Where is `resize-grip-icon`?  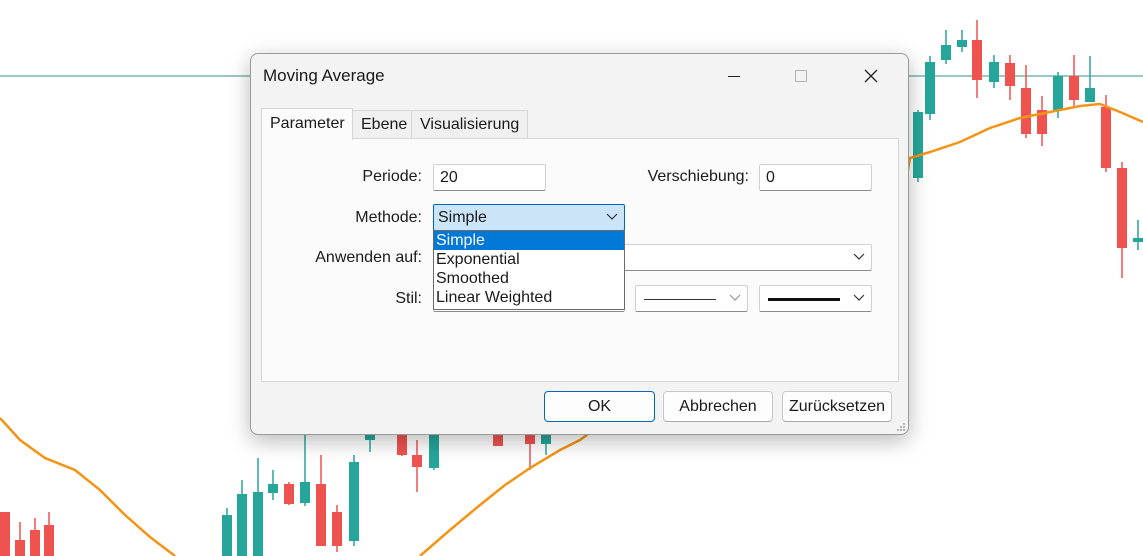 resize-grip-icon is located at coordinates (901, 427).